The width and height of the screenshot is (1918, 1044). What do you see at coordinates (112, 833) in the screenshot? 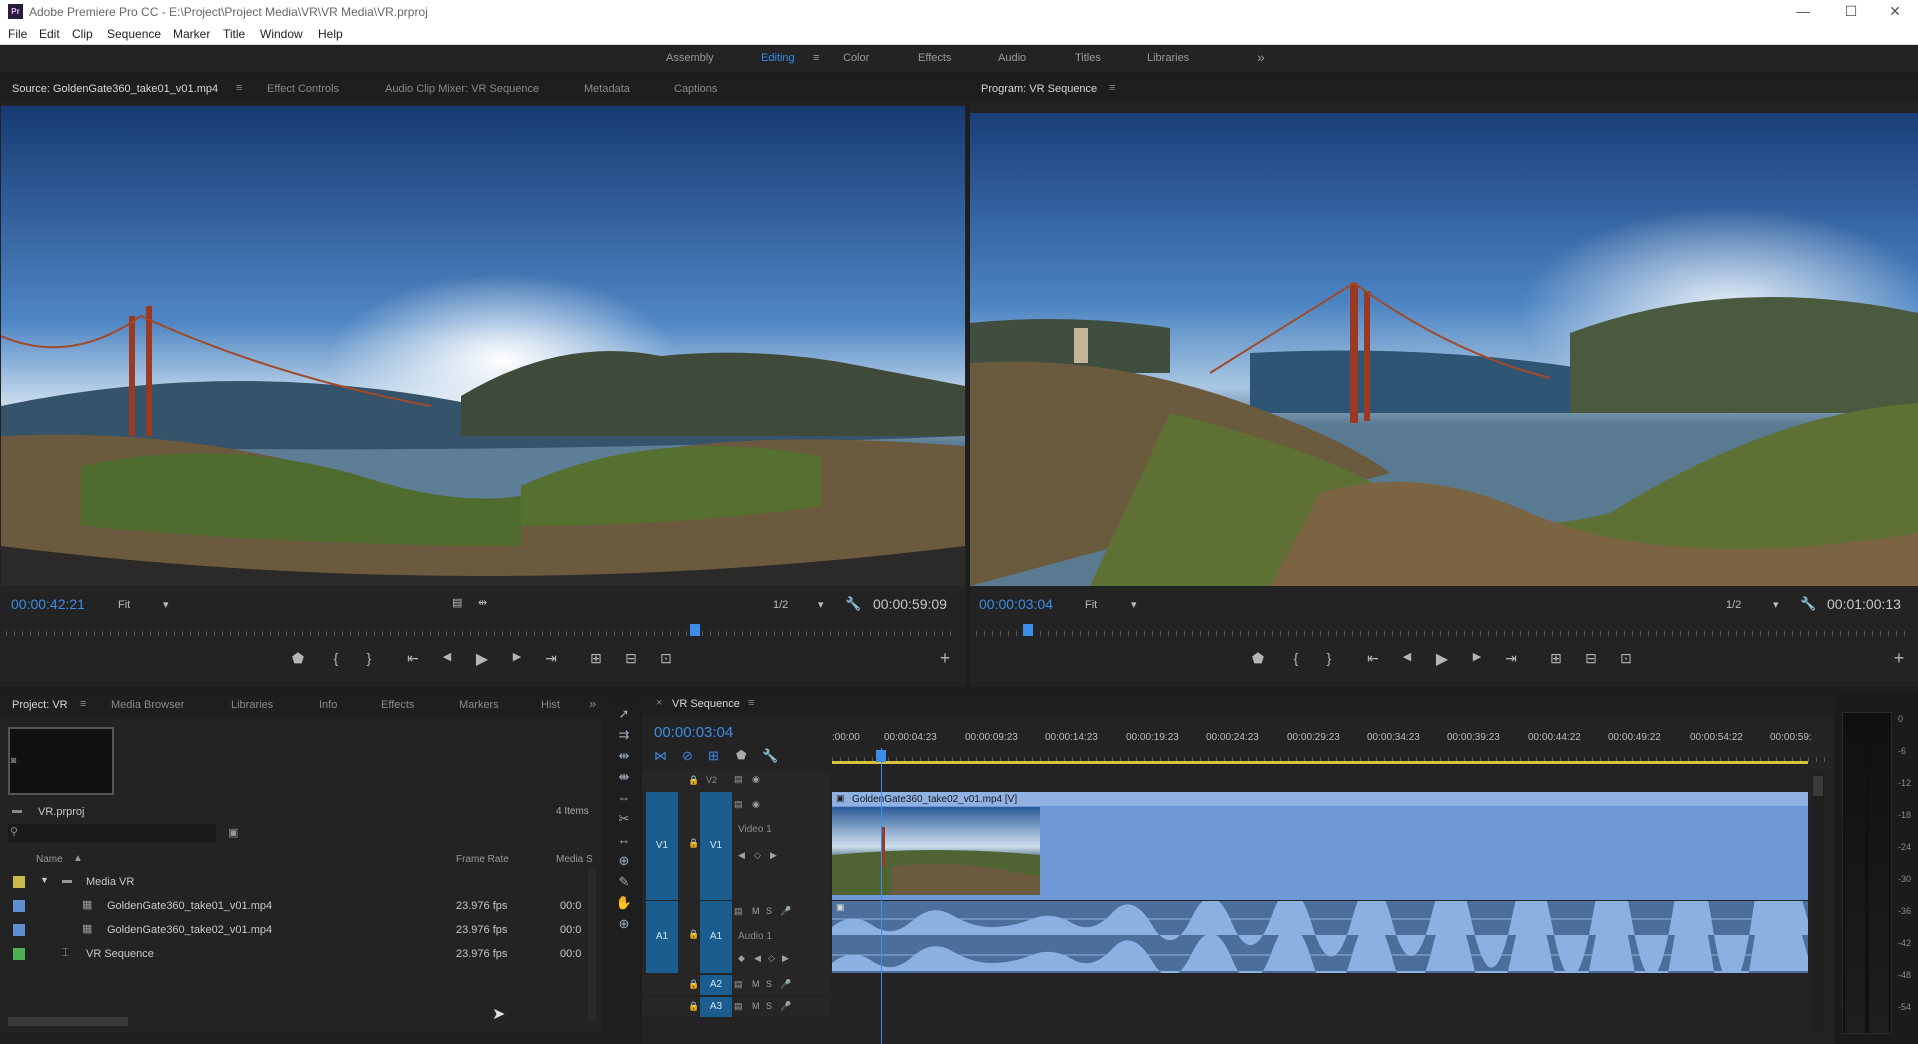
I see `project-search-input: ⚲` at bounding box center [112, 833].